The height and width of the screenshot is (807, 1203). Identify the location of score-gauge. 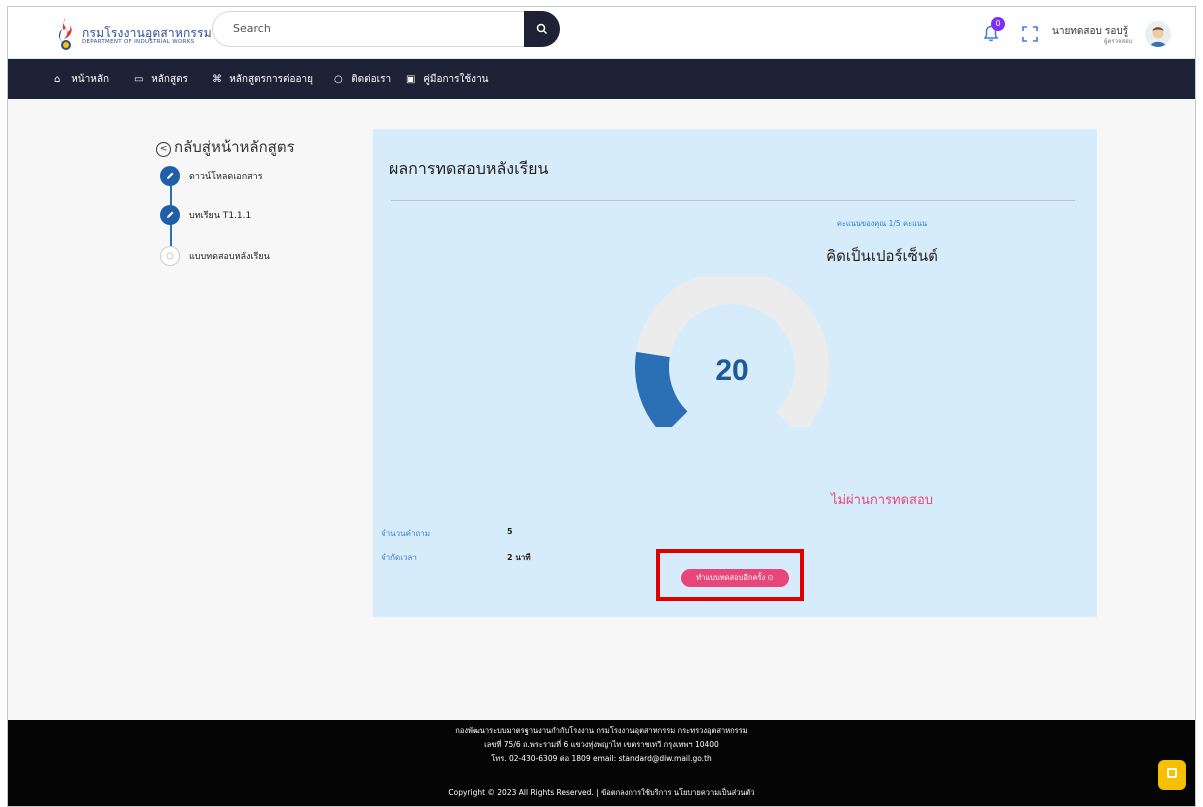
(732, 352).